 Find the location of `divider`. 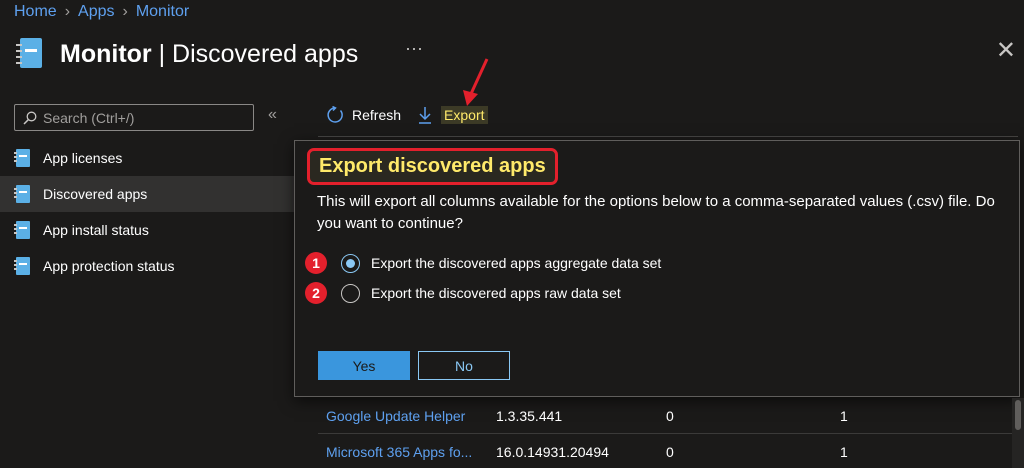

divider is located at coordinates (668, 136).